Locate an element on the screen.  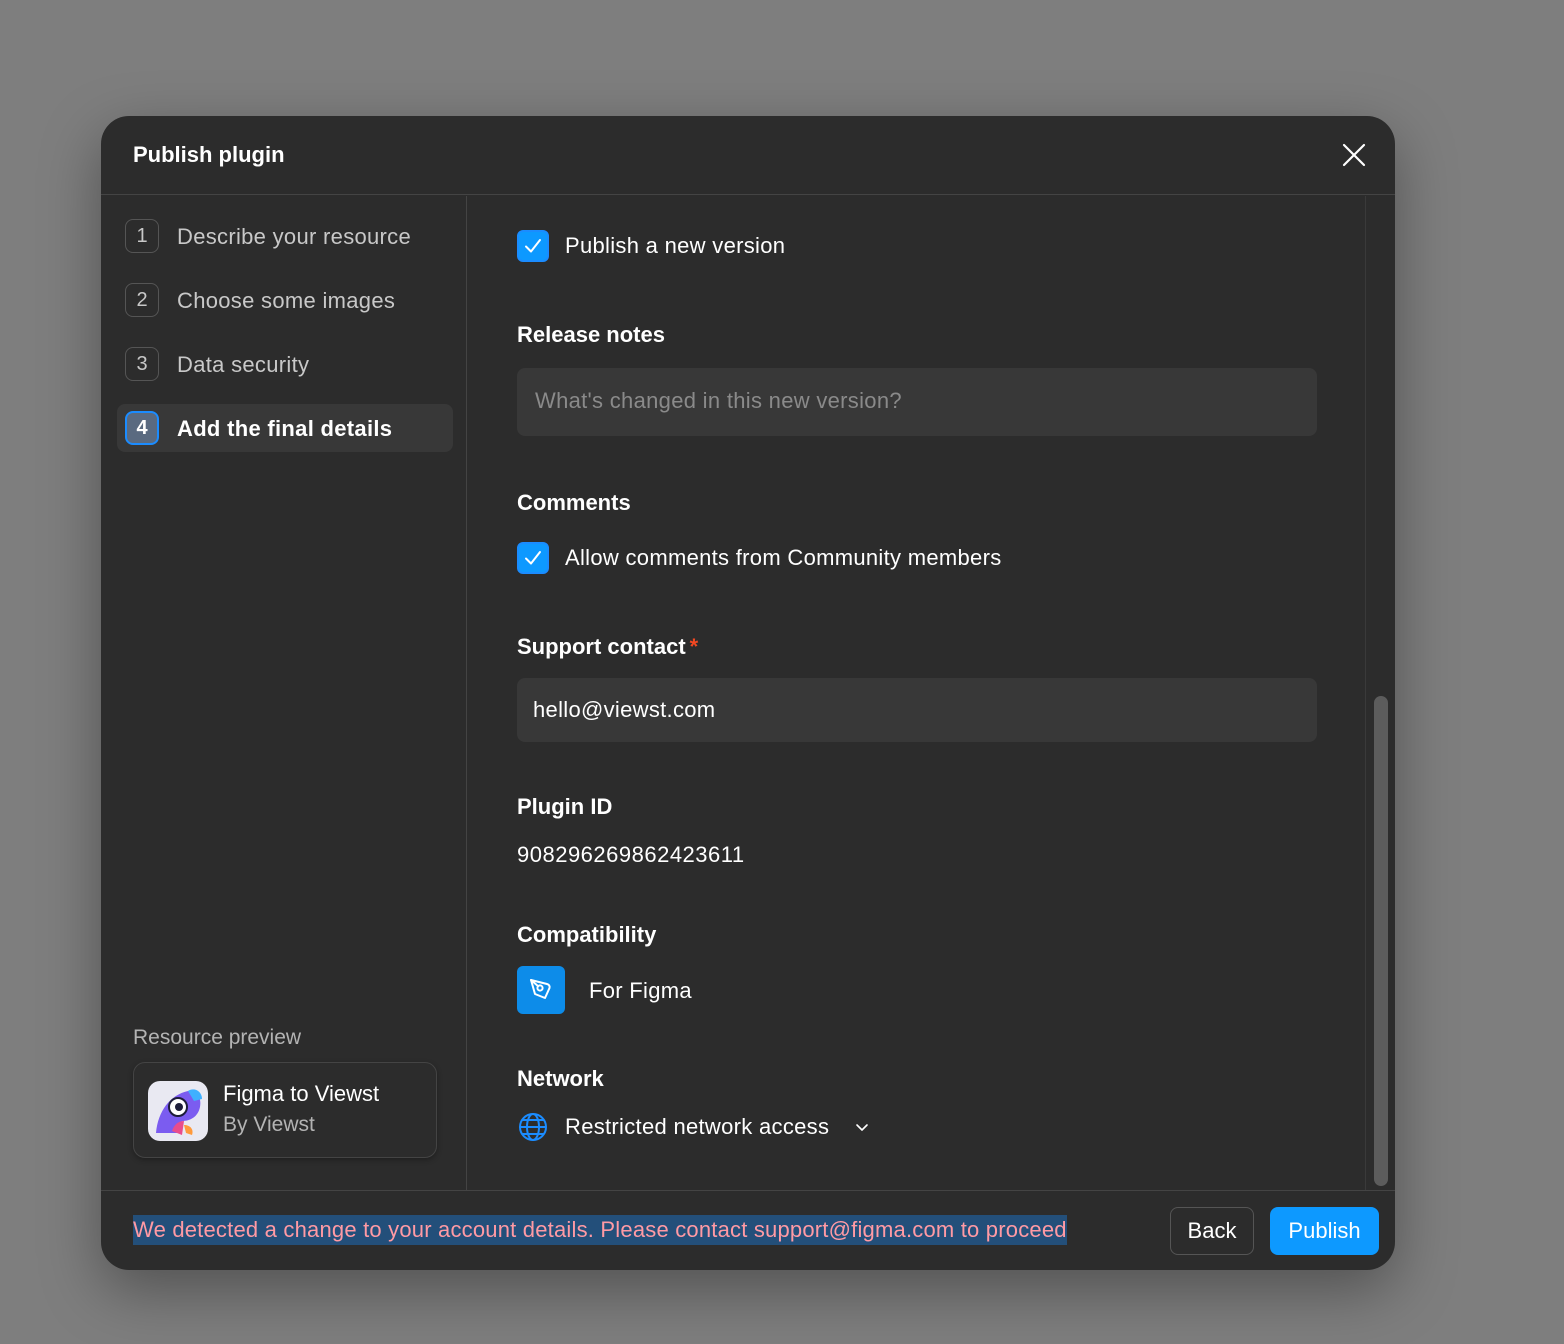
preview-plugin-name: Figma to Viewst is located at coordinates (301, 1093).